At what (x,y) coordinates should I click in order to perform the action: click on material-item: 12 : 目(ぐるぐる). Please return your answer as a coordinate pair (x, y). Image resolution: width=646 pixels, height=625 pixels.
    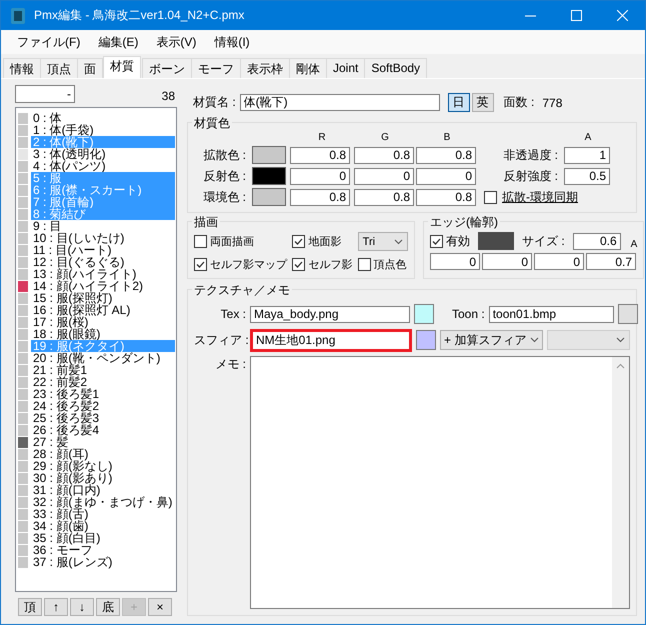
    Looking at the image, I should click on (96, 262).